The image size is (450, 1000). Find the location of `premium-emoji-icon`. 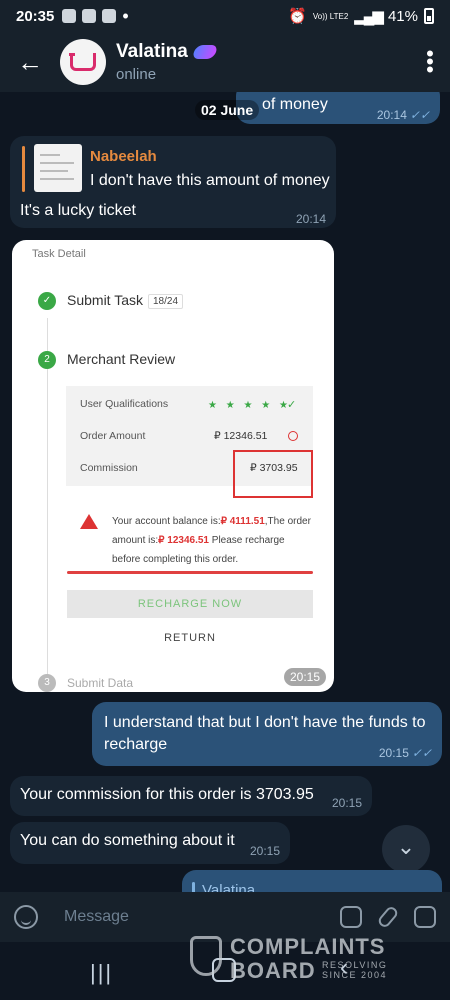

premium-emoji-icon is located at coordinates (205, 52).